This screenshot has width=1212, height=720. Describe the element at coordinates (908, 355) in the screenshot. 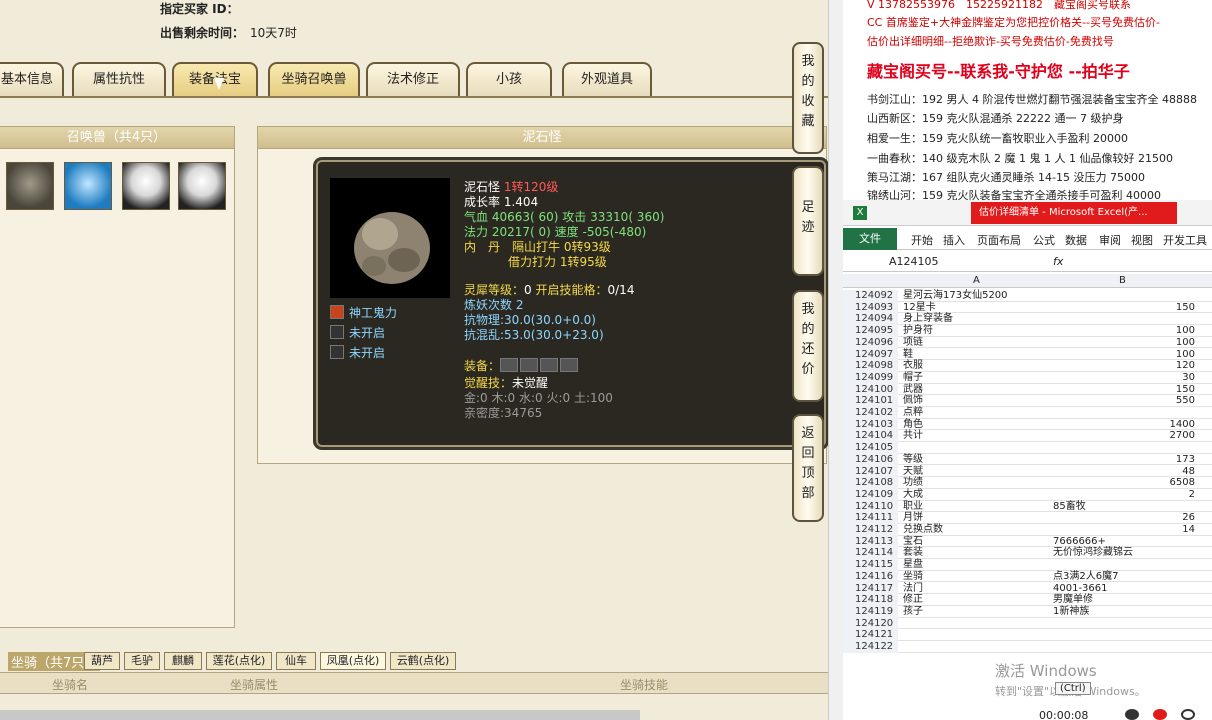

I see `cell-a: 鞋` at that location.